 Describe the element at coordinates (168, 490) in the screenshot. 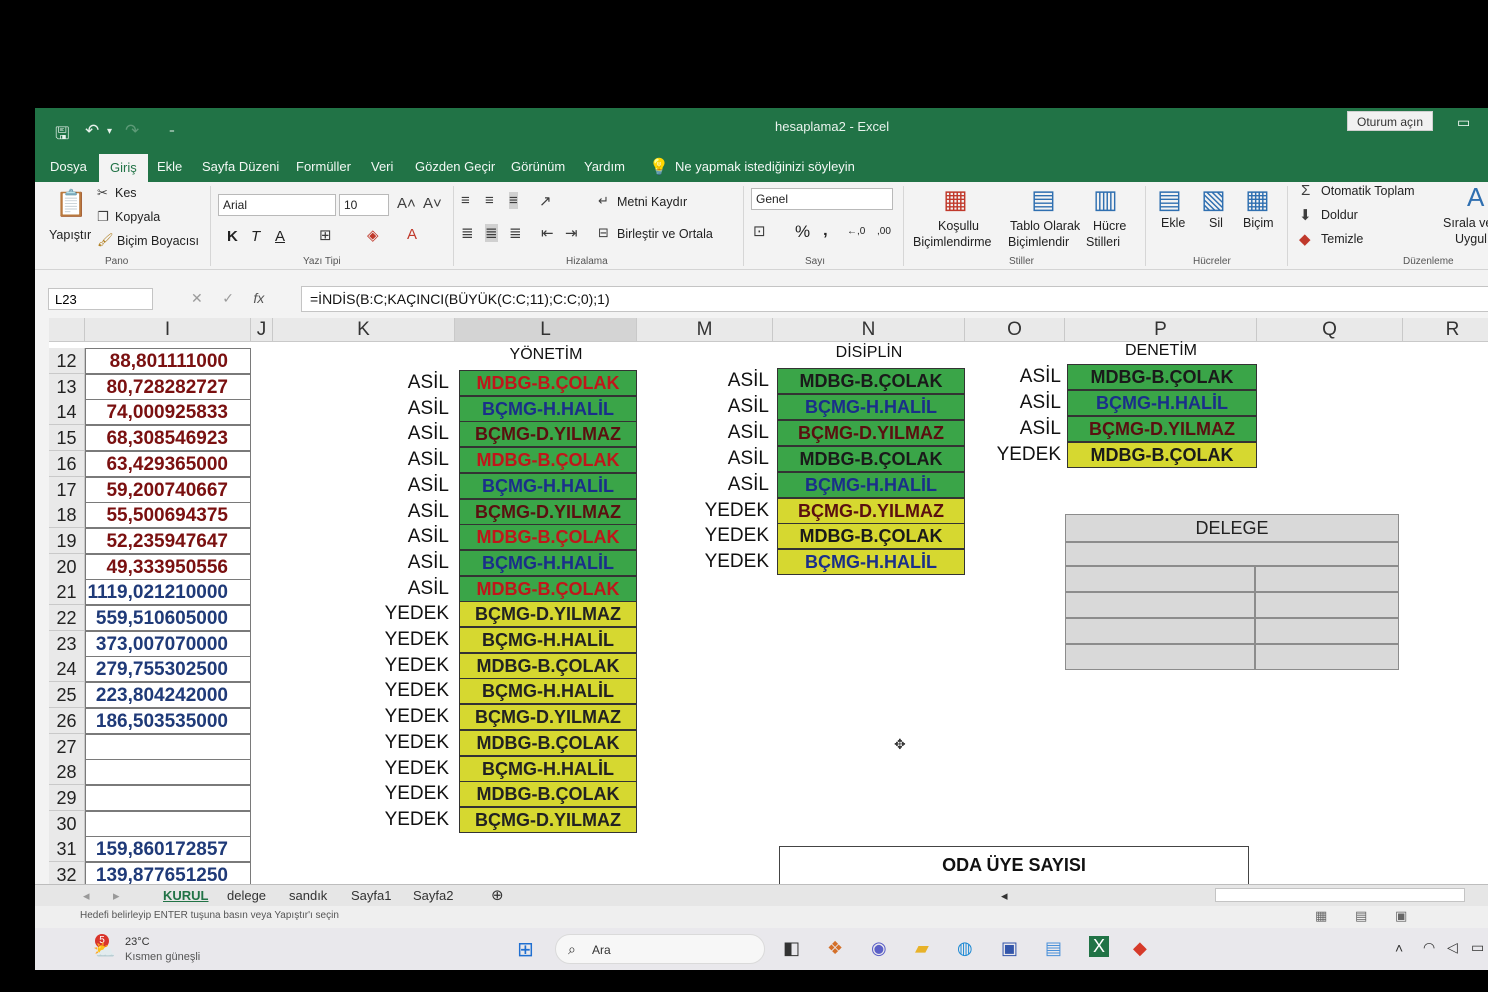

I see `column-i-cell: 59,200740667` at that location.